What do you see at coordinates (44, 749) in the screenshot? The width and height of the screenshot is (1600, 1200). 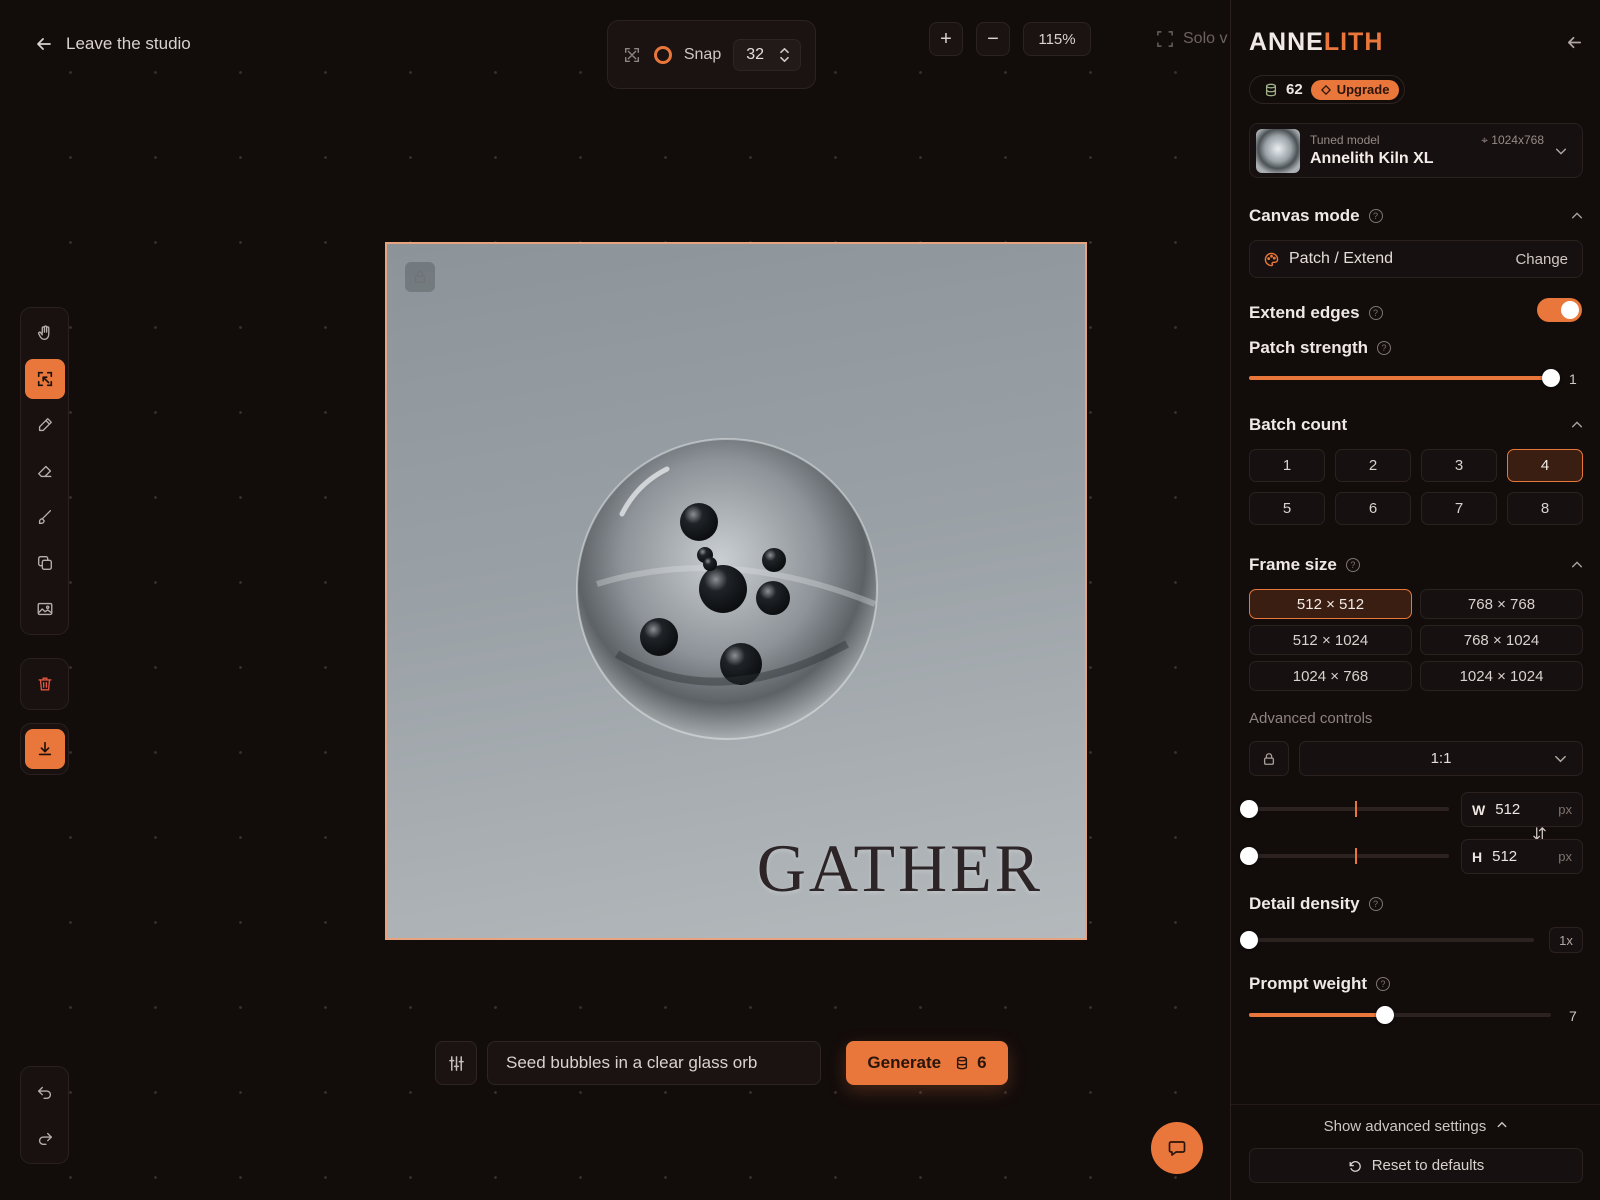 I see `download-button` at bounding box center [44, 749].